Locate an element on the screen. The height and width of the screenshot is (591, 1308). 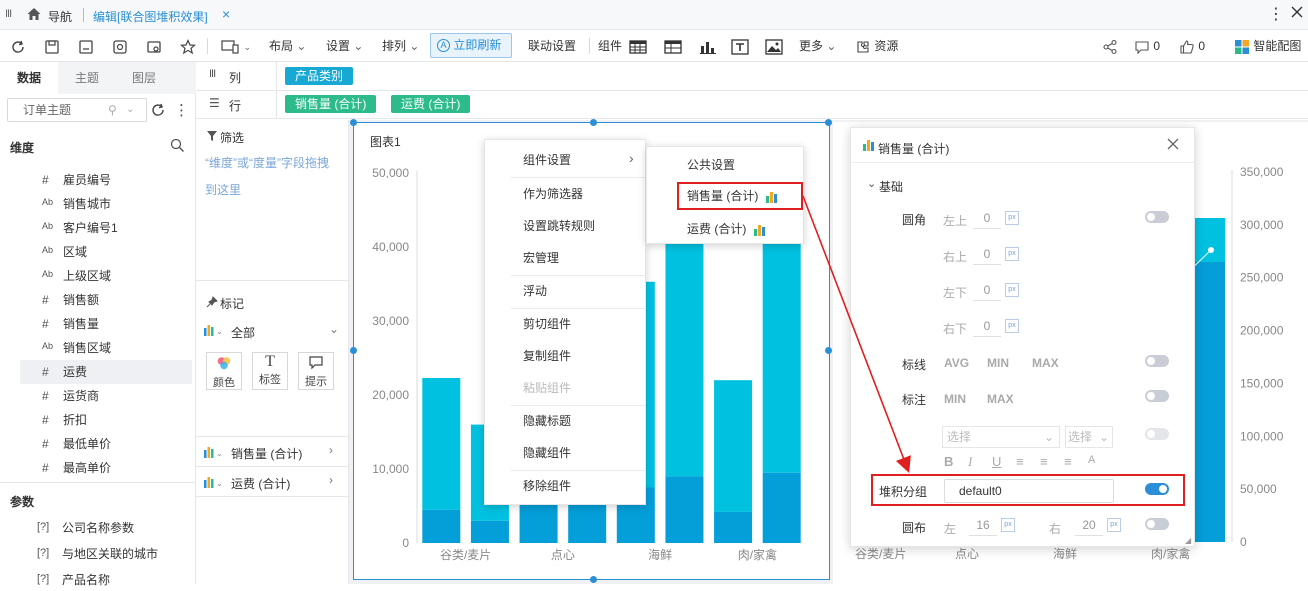
app-menu-icon: III is located at coordinates (8, 14).